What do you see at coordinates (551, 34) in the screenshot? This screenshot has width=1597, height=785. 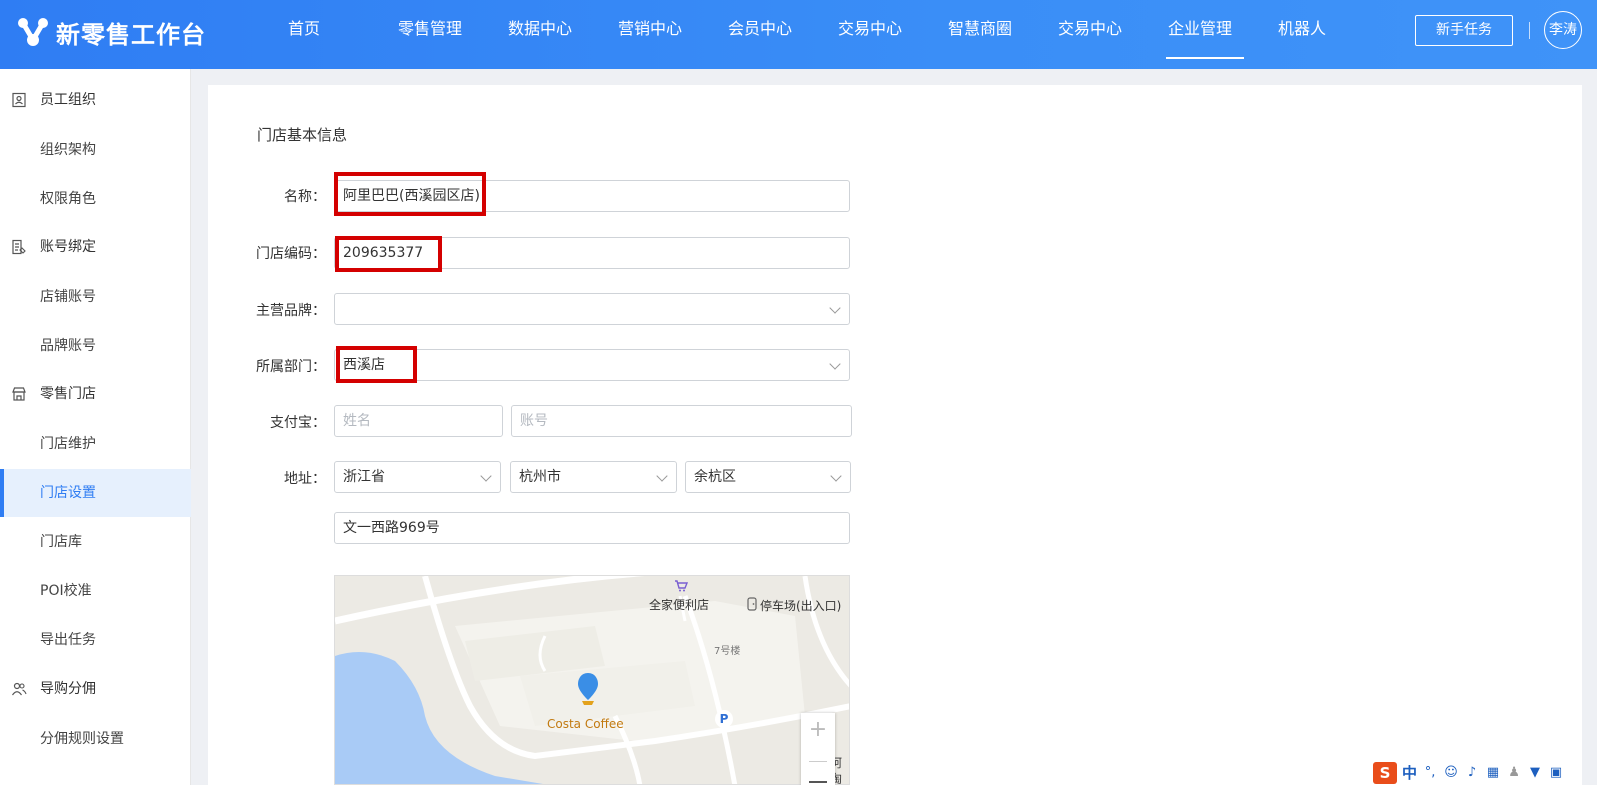 I see `nav-data-center: 数据中心` at bounding box center [551, 34].